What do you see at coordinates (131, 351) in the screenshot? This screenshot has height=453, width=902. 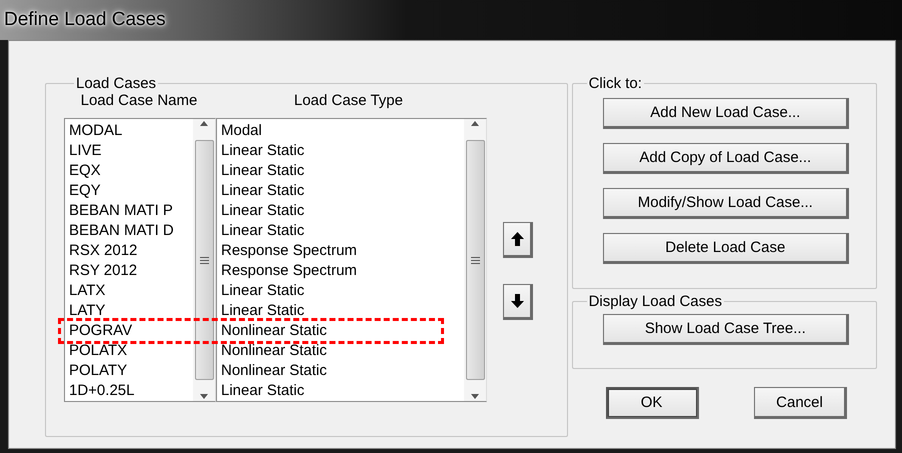 I see `list-item: POLATX` at bounding box center [131, 351].